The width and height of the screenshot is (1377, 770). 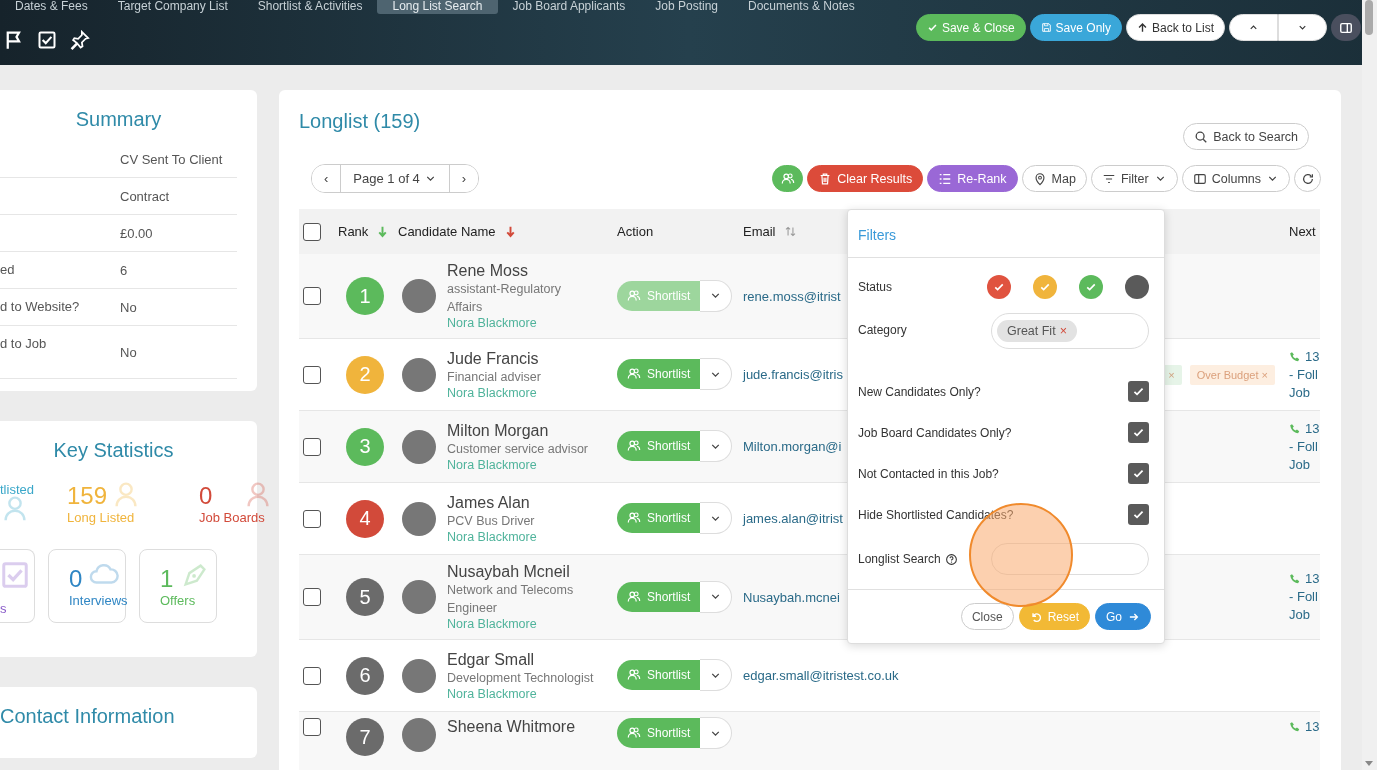 I want to click on previous-button, so click(x=1253, y=27).